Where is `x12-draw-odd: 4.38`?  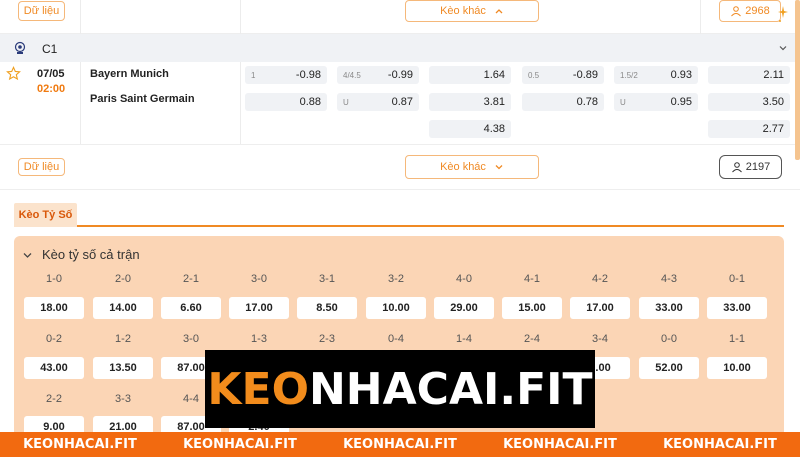
x12-draw-odd: 4.38 is located at coordinates (470, 129).